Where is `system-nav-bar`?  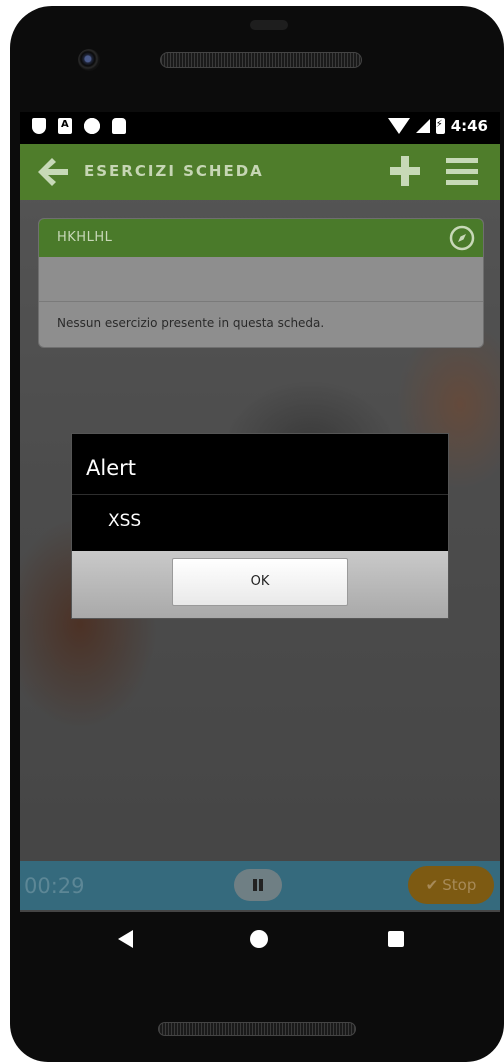
system-nav-bar is located at coordinates (260, 939).